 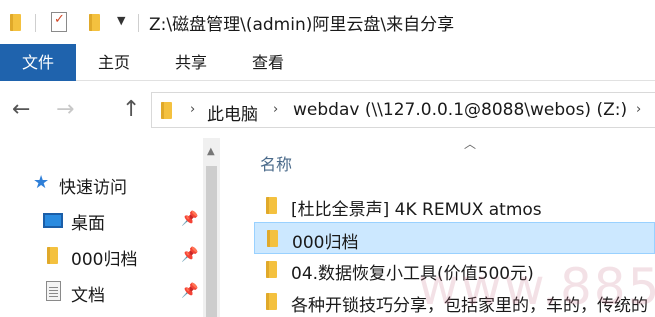 I want to click on breadcrumb-this-pc: 此电脑, so click(x=232, y=112).